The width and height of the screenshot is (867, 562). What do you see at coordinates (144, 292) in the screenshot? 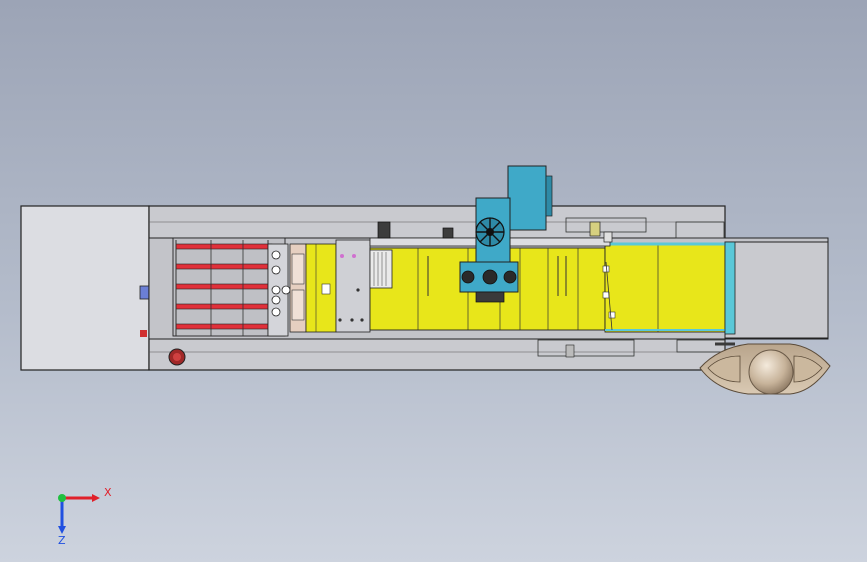
I see `cabinet-handle` at bounding box center [144, 292].